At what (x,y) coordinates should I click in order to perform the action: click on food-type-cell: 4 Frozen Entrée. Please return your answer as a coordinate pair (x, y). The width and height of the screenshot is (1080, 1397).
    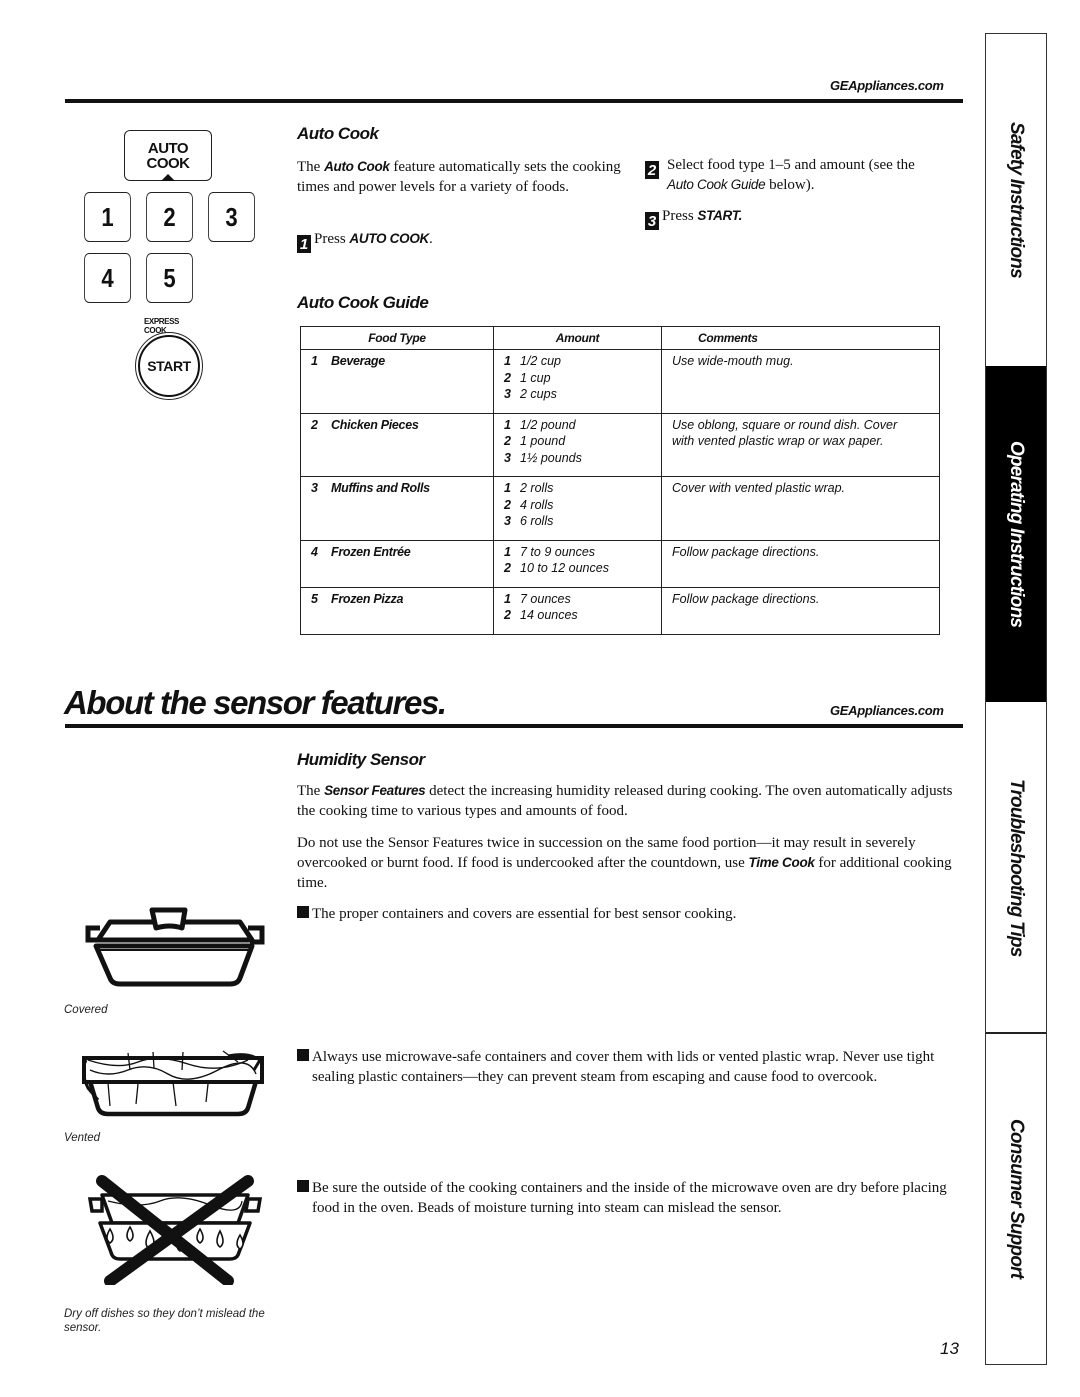
    Looking at the image, I should click on (397, 564).